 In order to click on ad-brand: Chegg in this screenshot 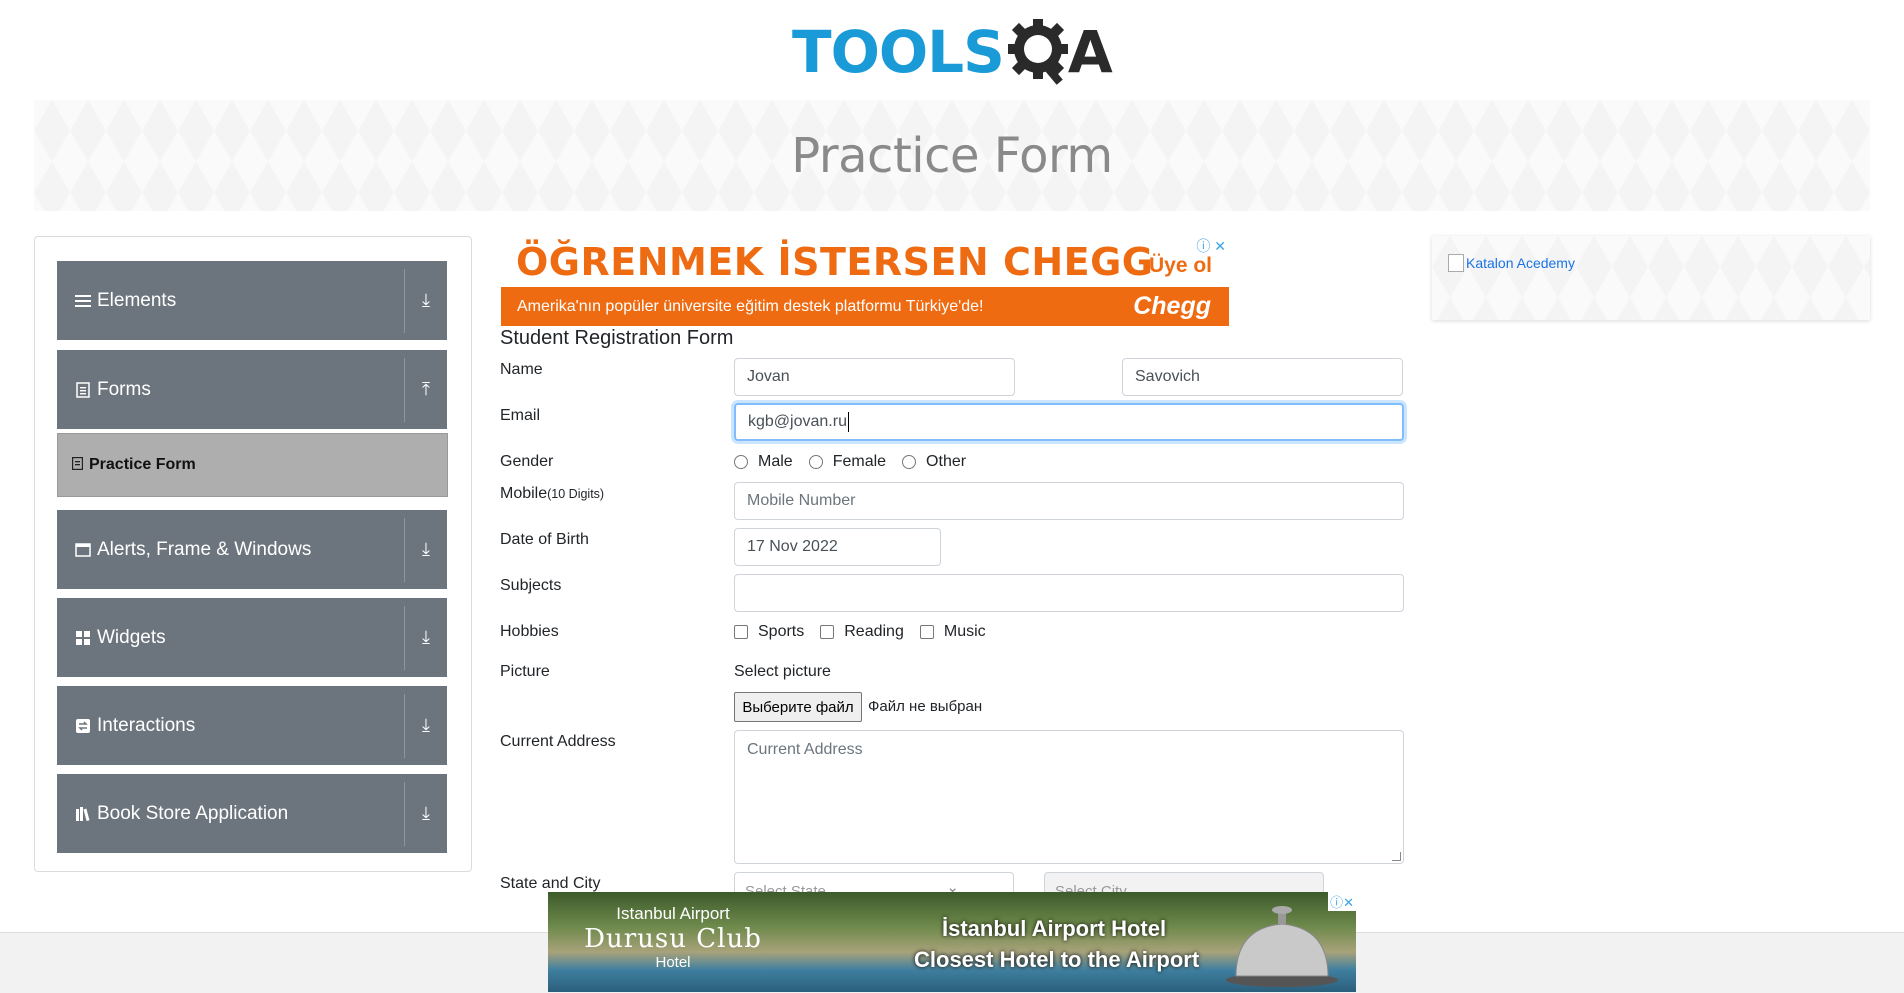, I will do `click(1172, 306)`.